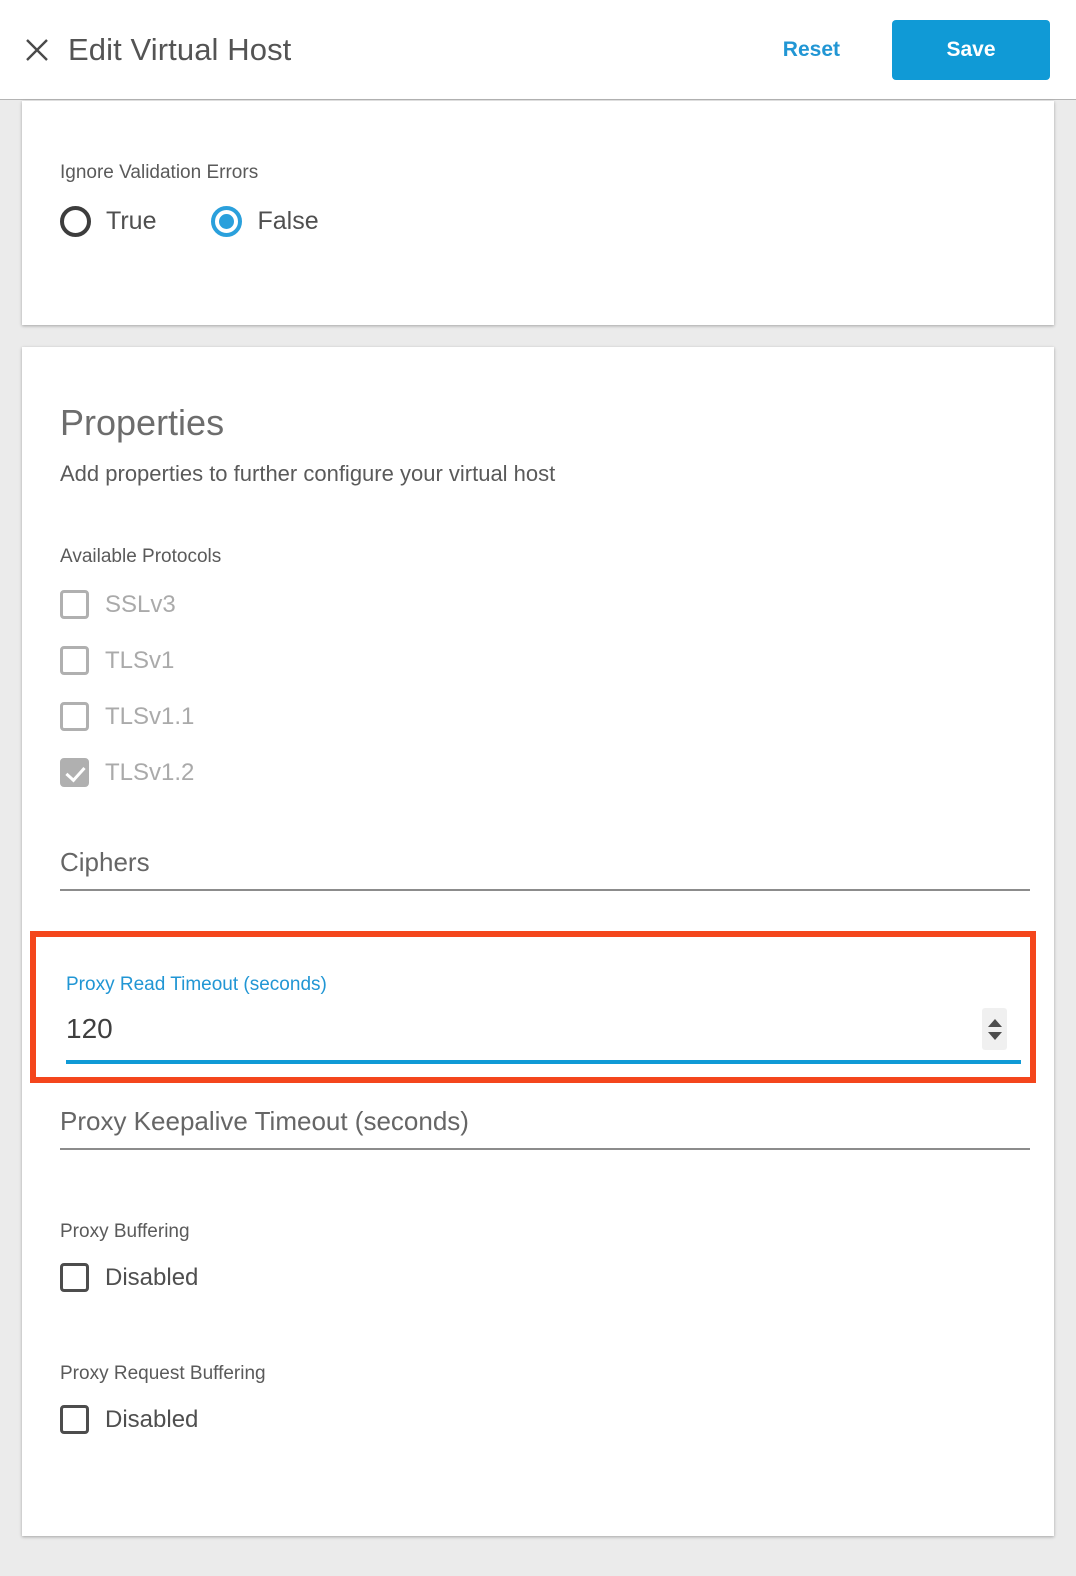  What do you see at coordinates (152, 1419) in the screenshot?
I see `checkbox-proxy-request-buffering-label: Disabled` at bounding box center [152, 1419].